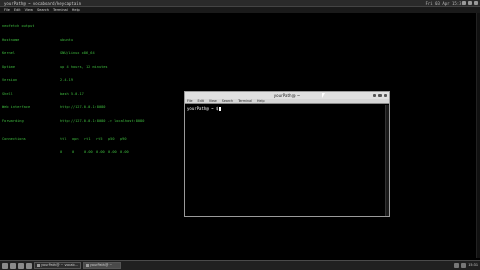 This screenshot has height=270, width=480. Describe the element at coordinates (93, 138) in the screenshot. I see `stats-headers: ttl opn rt1 rt5 p50 p90` at that location.